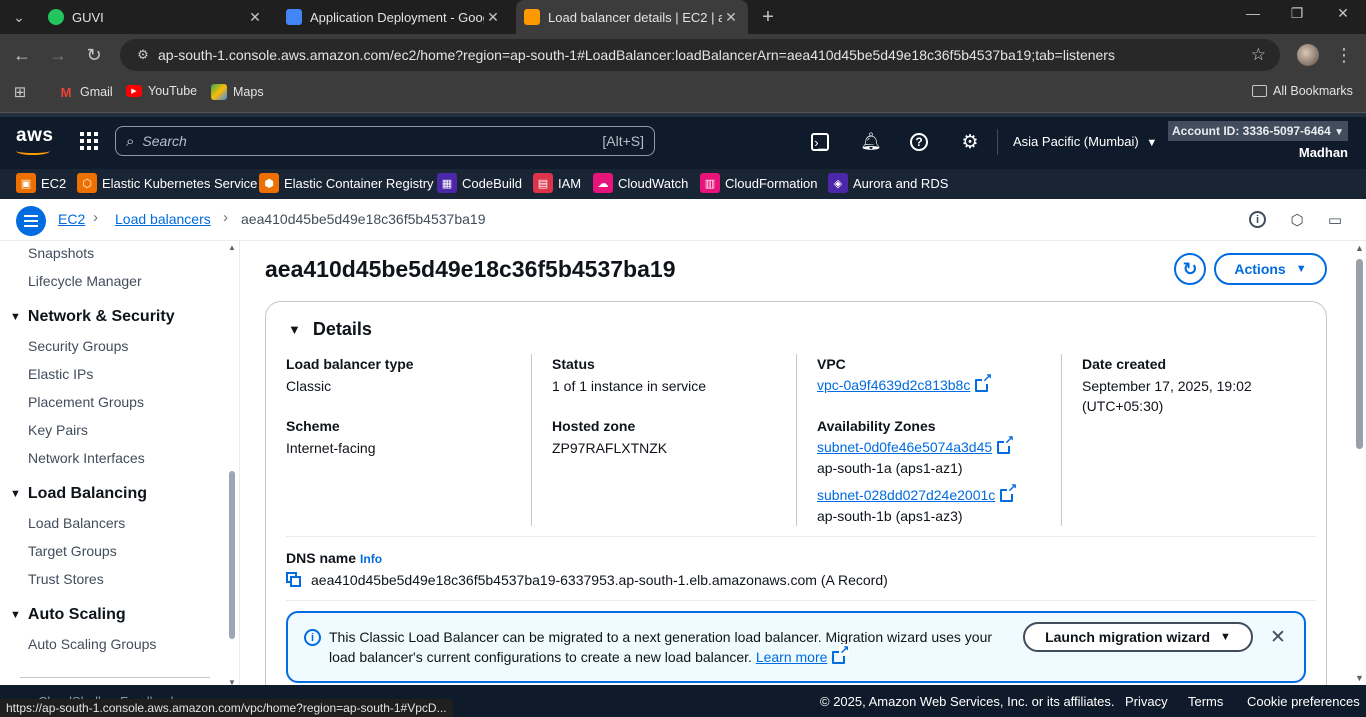 The height and width of the screenshot is (717, 1366). What do you see at coordinates (68, 615) in the screenshot?
I see `sidebar-section-auto-scaling: ▼ Auto Scaling` at bounding box center [68, 615].